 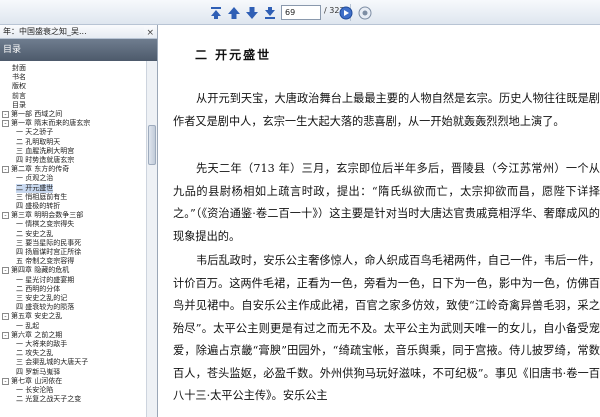 I want to click on toc-item-label: 一 贞观之治, so click(x=35, y=178).